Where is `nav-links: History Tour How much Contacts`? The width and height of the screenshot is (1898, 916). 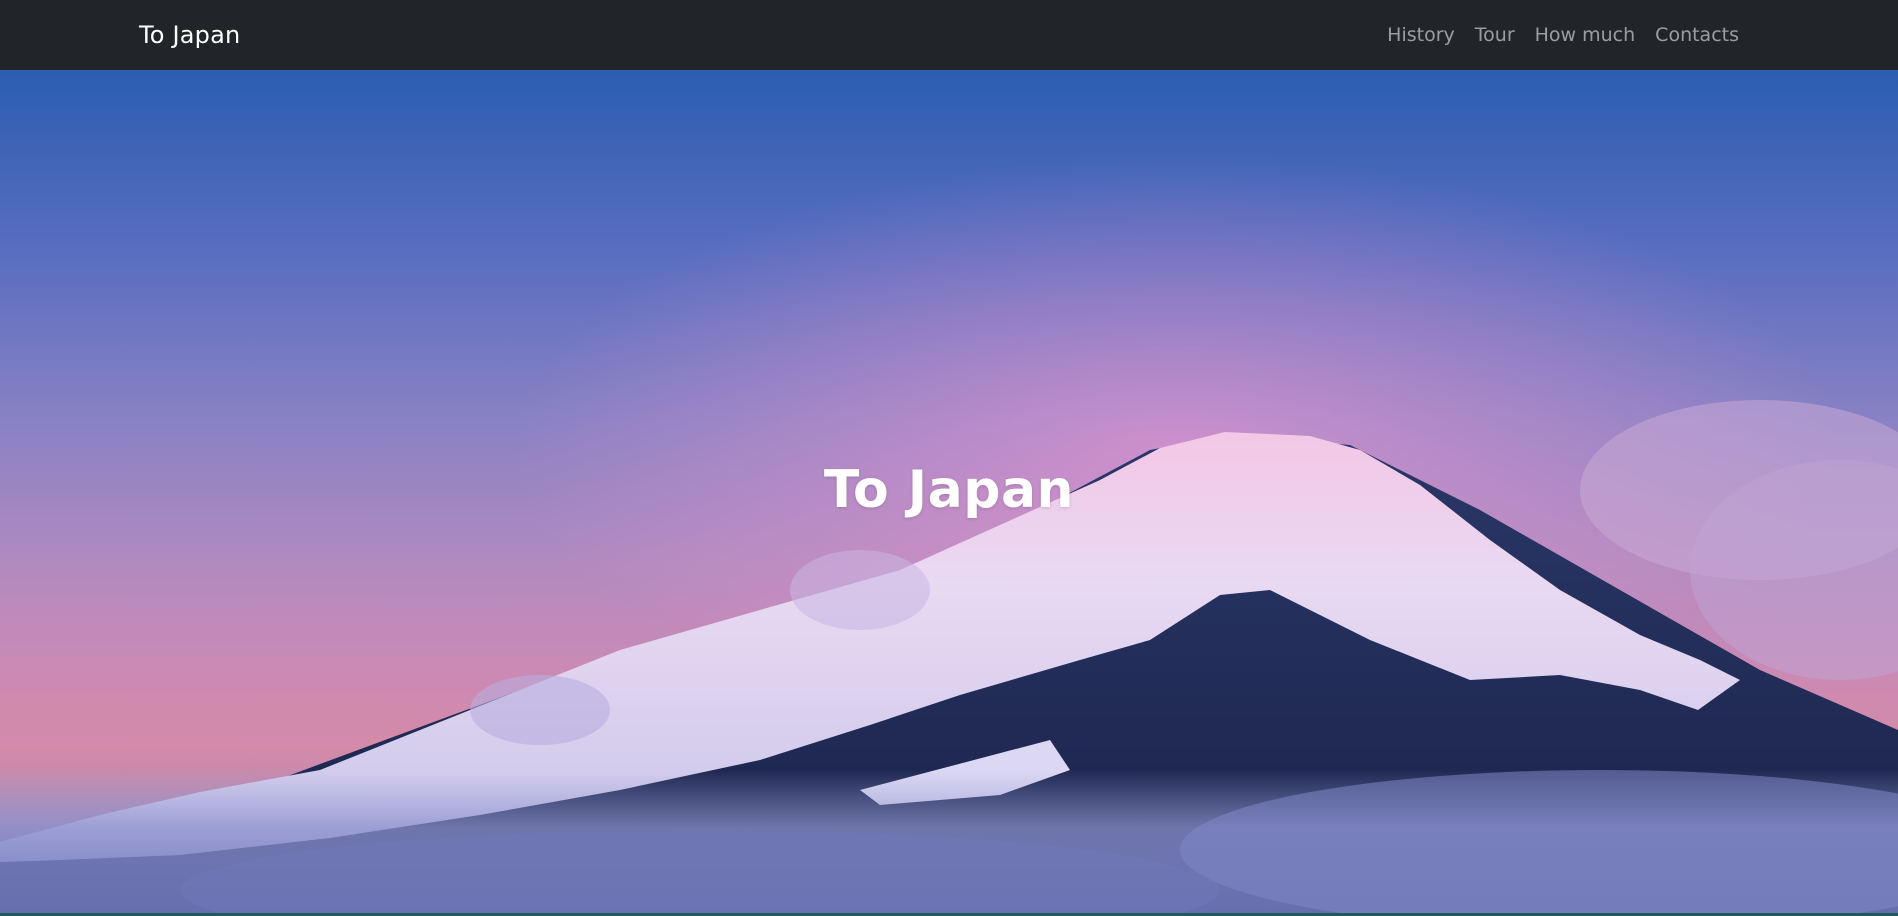 nav-links: History Tour How much Contacts is located at coordinates (1563, 35).